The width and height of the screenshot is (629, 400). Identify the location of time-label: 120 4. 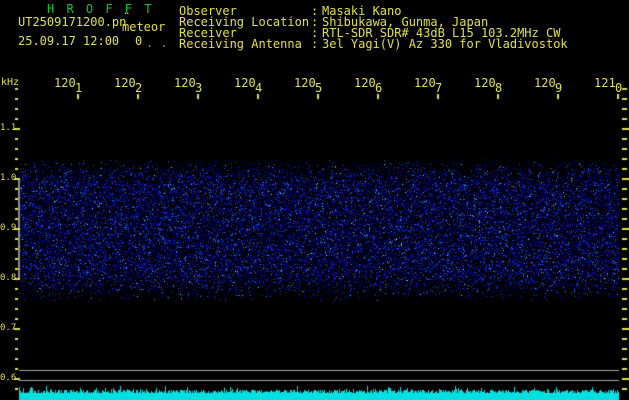
(248, 85).